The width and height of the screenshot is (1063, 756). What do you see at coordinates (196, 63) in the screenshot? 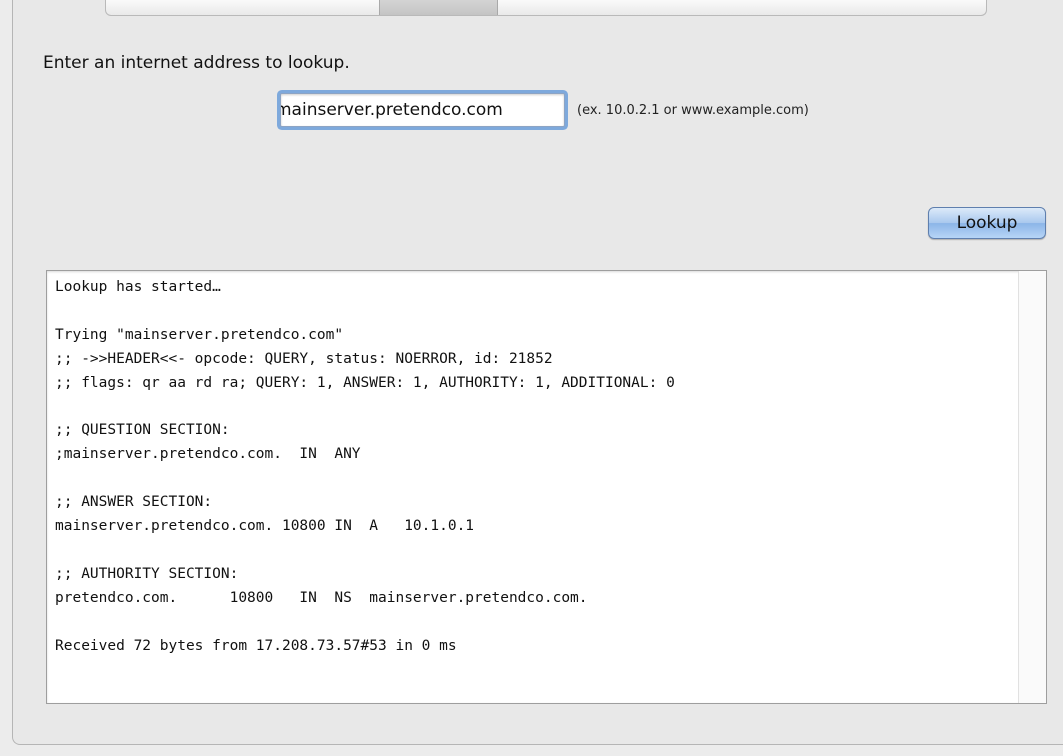
I see `lookup-prompt: Enter an internet address to lookup.` at bounding box center [196, 63].